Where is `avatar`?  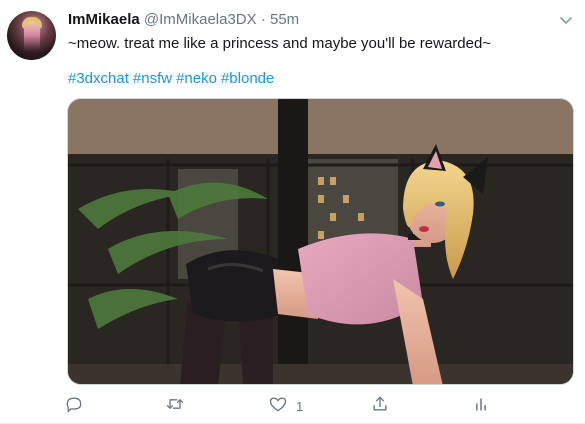 avatar is located at coordinates (31, 35).